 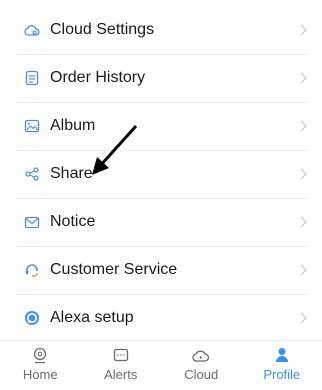 I want to click on tab-home: Home, so click(x=40, y=361).